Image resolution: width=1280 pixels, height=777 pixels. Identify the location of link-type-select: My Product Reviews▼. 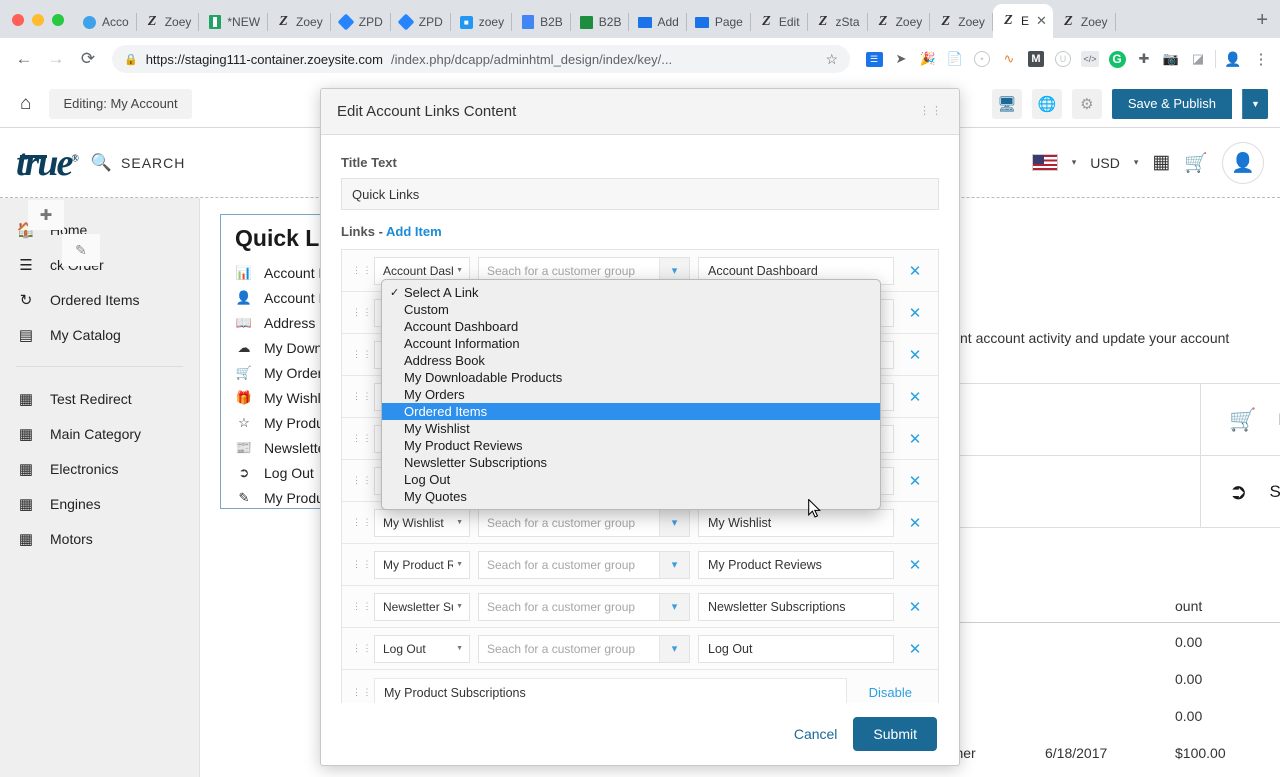
(422, 564).